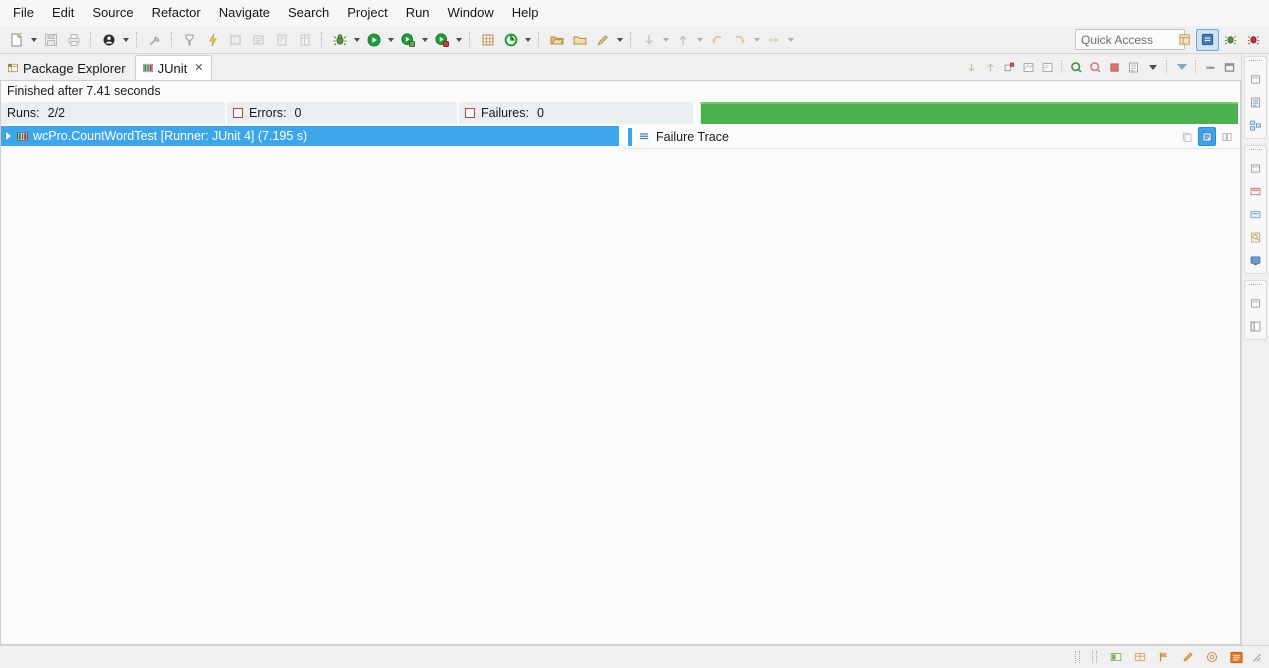 The image size is (1269, 668). I want to click on open-resource-button, so click(556, 40).